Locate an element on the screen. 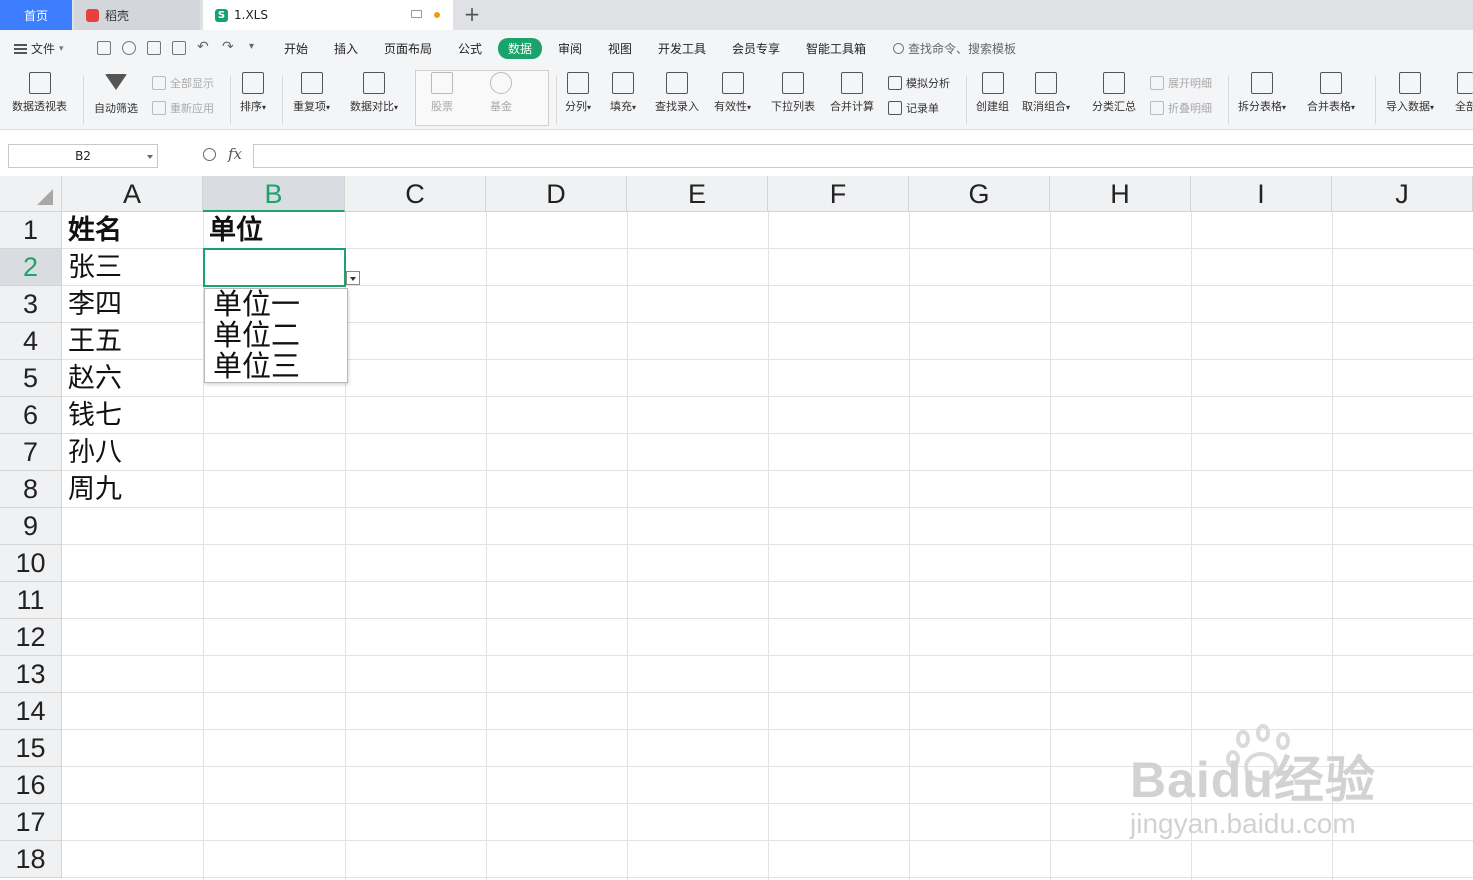 The image size is (1473, 880). undo-icon: ↶ is located at coordinates (204, 47).